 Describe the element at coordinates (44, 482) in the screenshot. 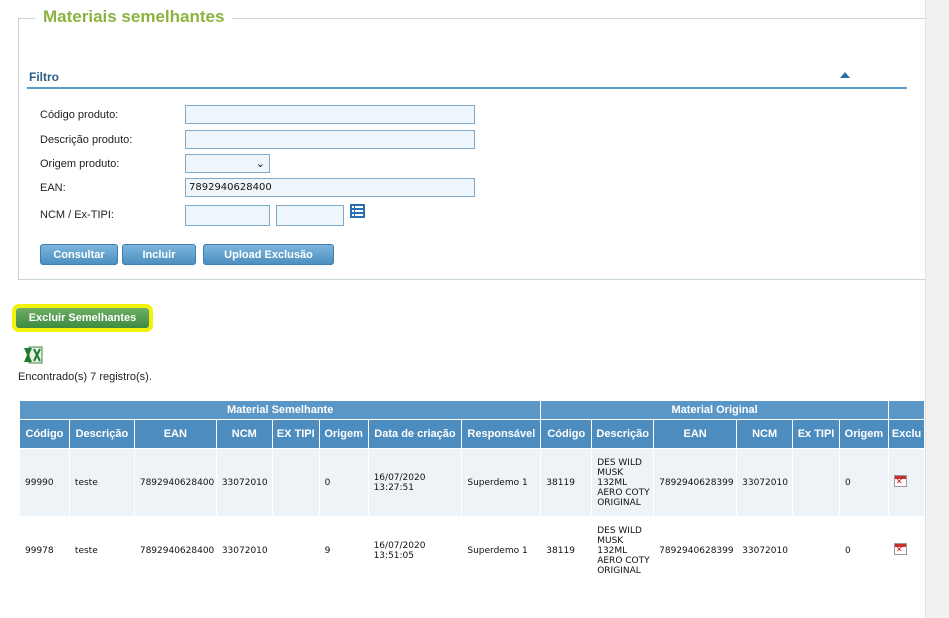

I see `cell-codigo: 99990` at that location.